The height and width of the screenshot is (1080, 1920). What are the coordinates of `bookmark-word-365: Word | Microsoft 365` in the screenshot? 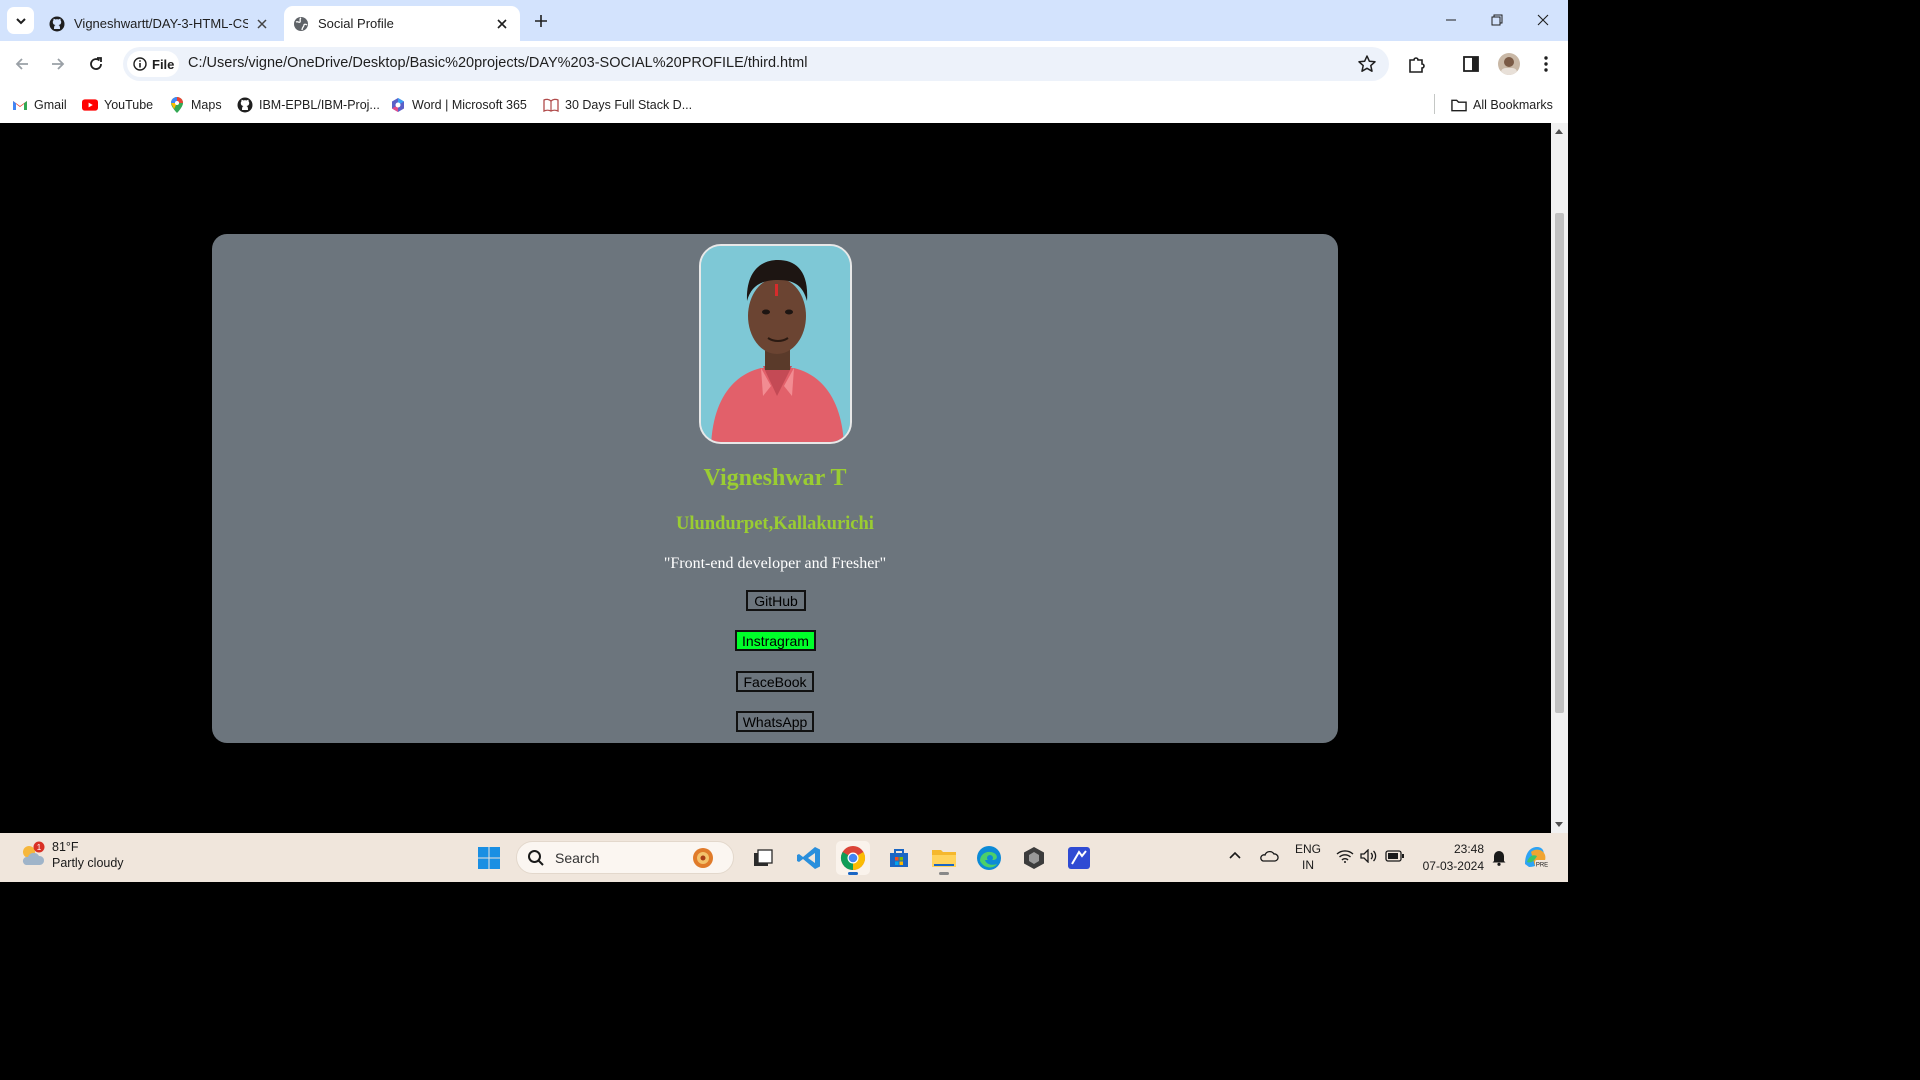 It's located at (458, 105).